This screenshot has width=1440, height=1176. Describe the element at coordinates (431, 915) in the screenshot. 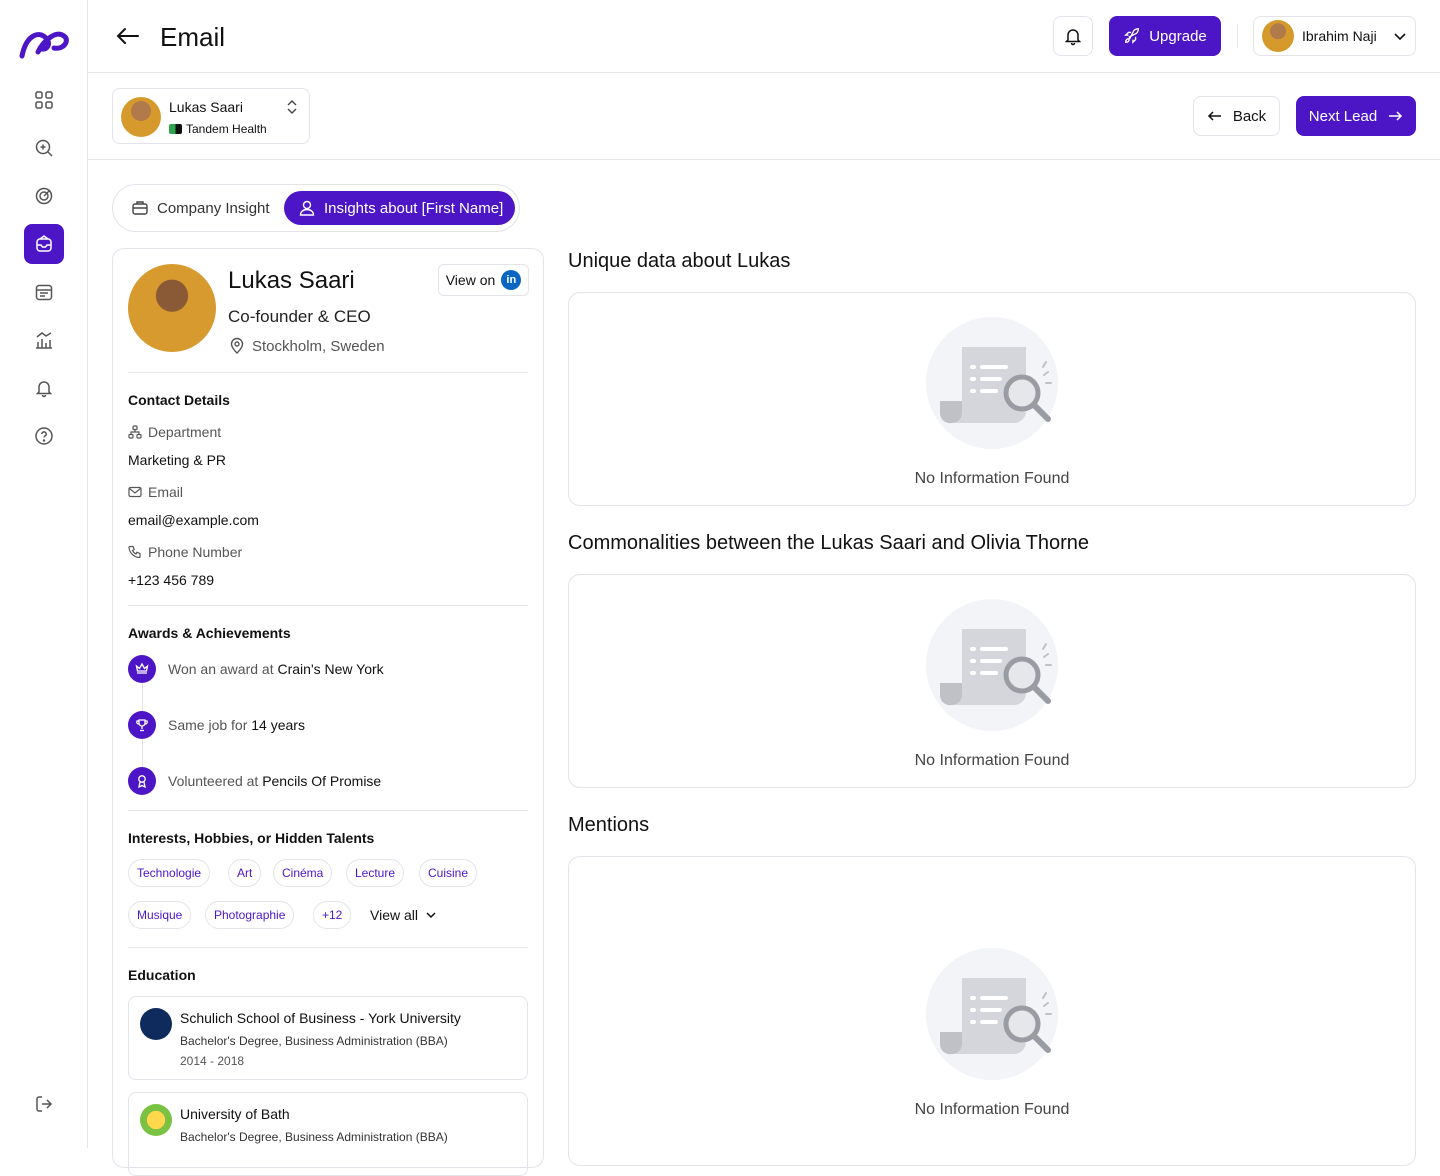

I see `chevron-down-icon` at that location.